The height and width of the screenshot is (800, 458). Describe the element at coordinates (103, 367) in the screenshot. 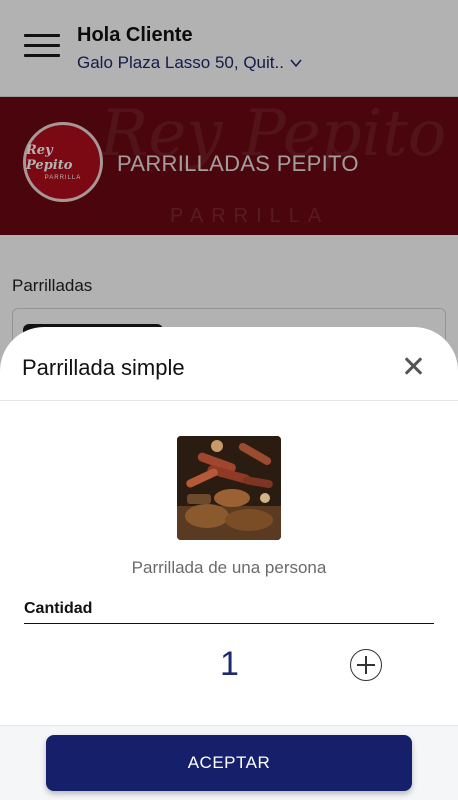

I see `modal-title: Parrillada simple` at that location.